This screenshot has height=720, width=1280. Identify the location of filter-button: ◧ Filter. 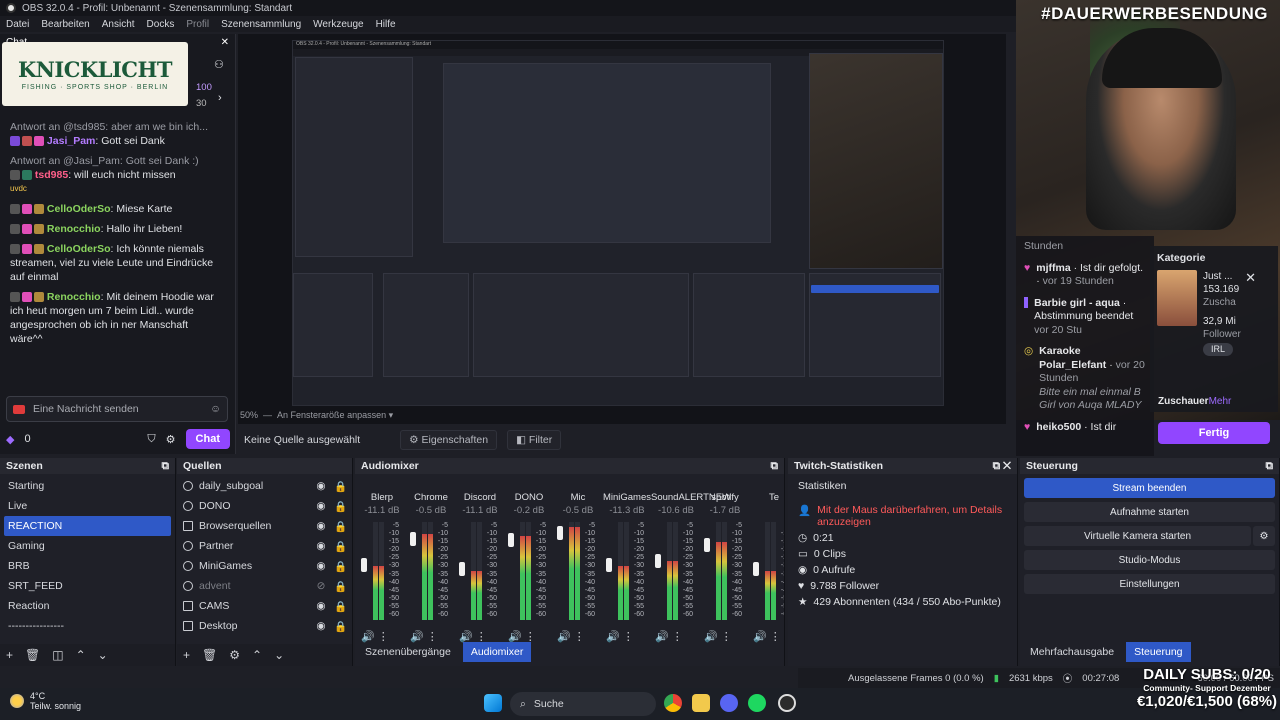
(534, 440).